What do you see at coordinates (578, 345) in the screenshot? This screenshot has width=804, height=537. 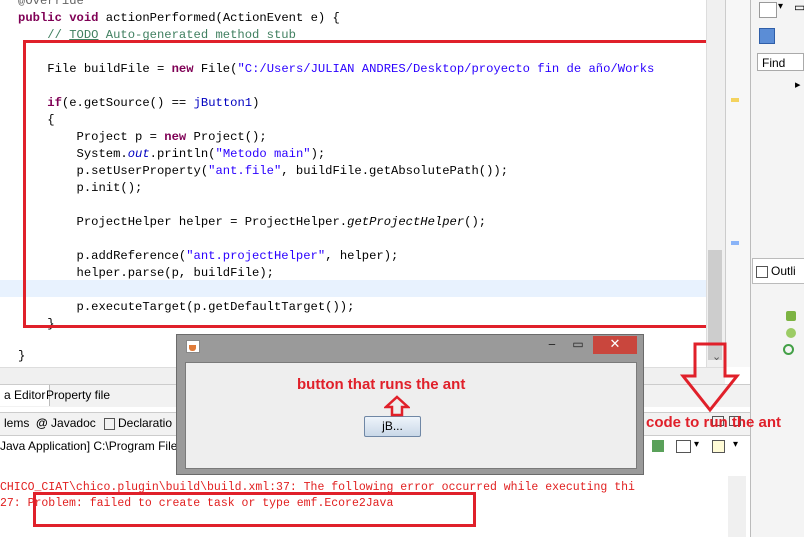 I see `maximize-window-button: ▭` at bounding box center [578, 345].